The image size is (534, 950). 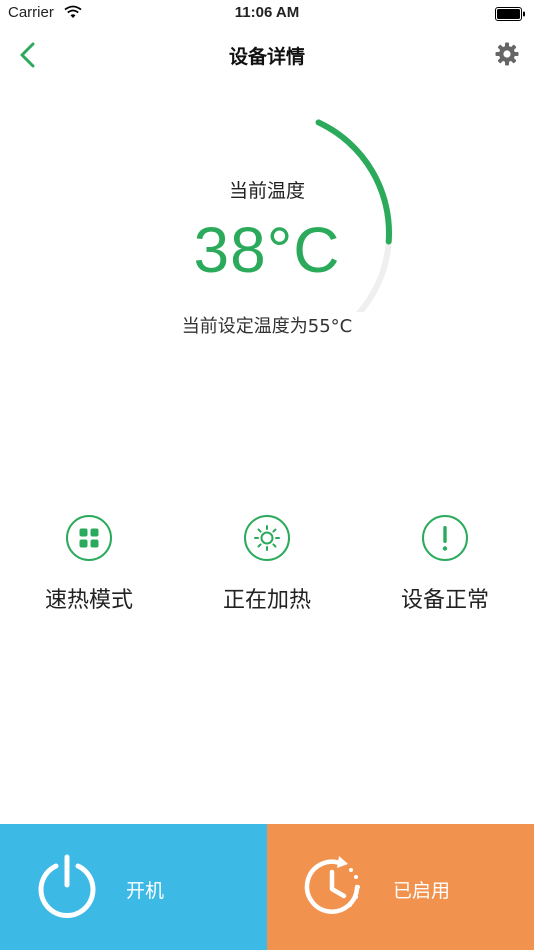 I want to click on settings-button, so click(x=507, y=54).